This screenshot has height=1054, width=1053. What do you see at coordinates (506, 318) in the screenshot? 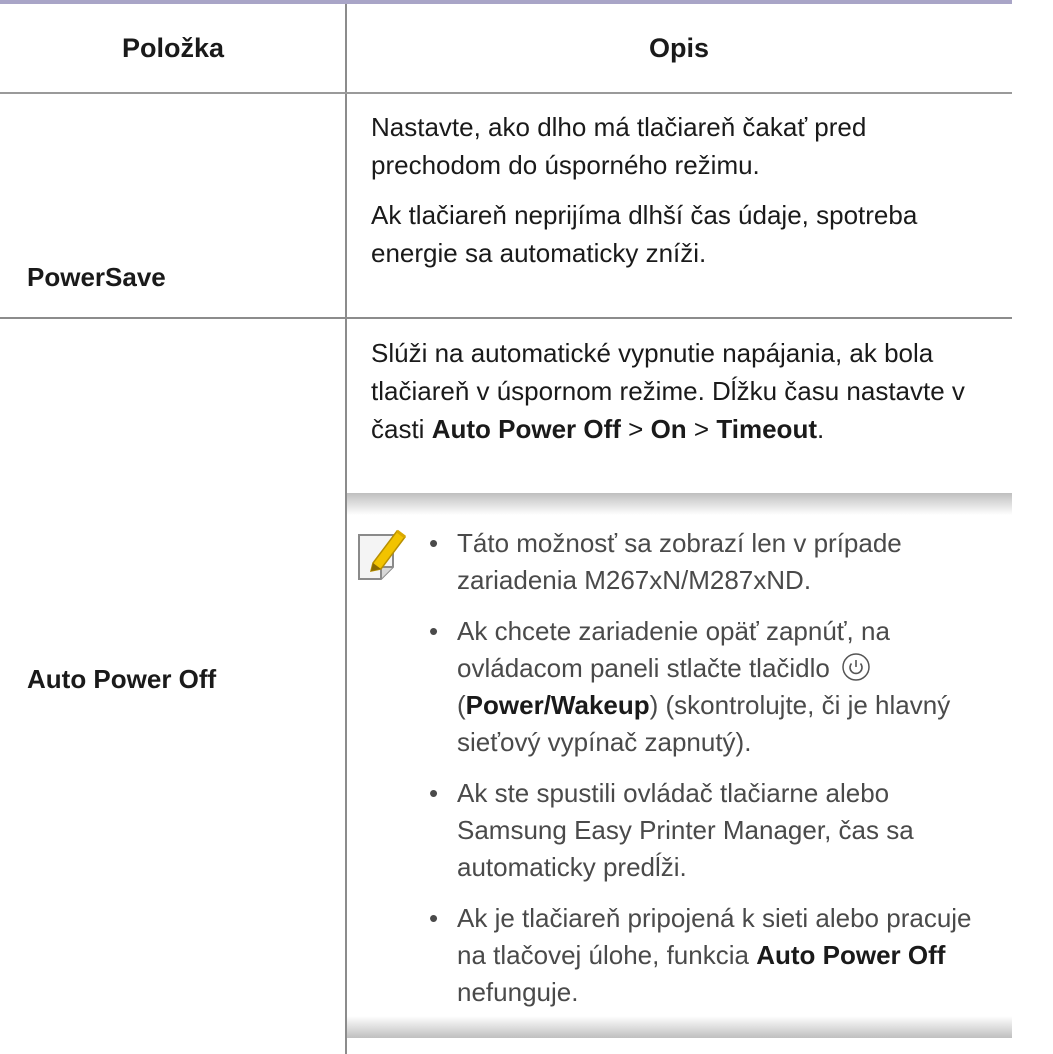
I see `row-separator` at bounding box center [506, 318].